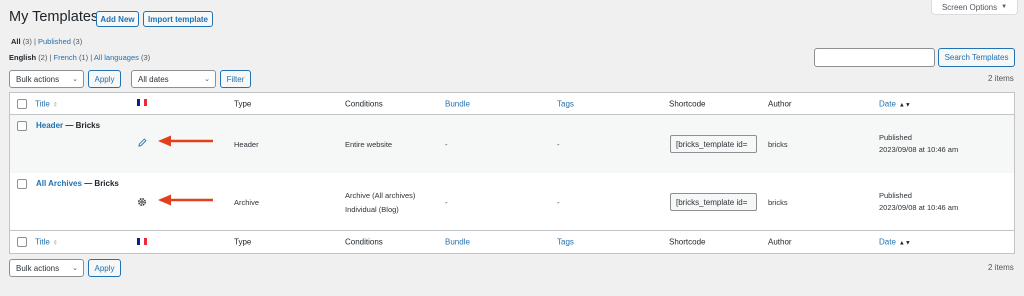  I want to click on language-english-link: English, so click(22, 57).